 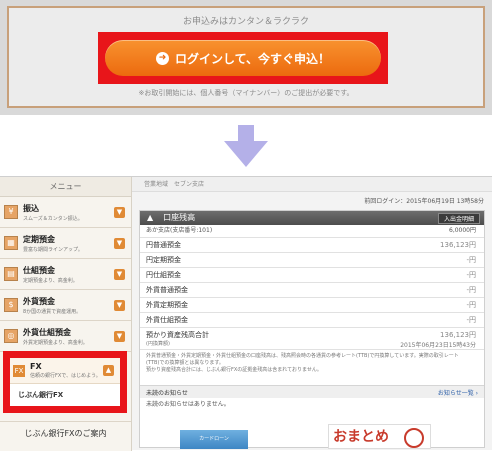 What do you see at coordinates (312, 319) in the screenshot?
I see `balance-row: 外貨仕組預金 -円` at bounding box center [312, 319].